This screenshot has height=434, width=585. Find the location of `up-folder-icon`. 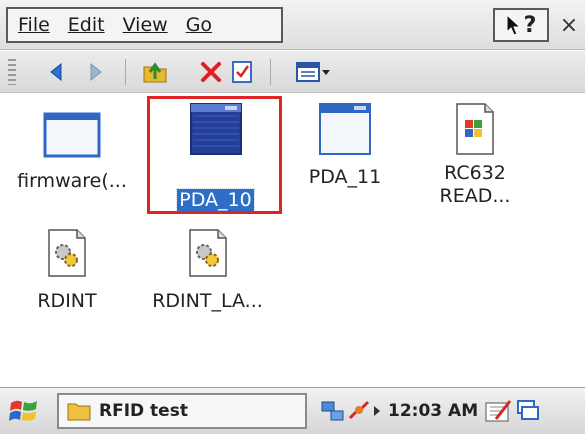

up-folder-icon is located at coordinates (155, 72).